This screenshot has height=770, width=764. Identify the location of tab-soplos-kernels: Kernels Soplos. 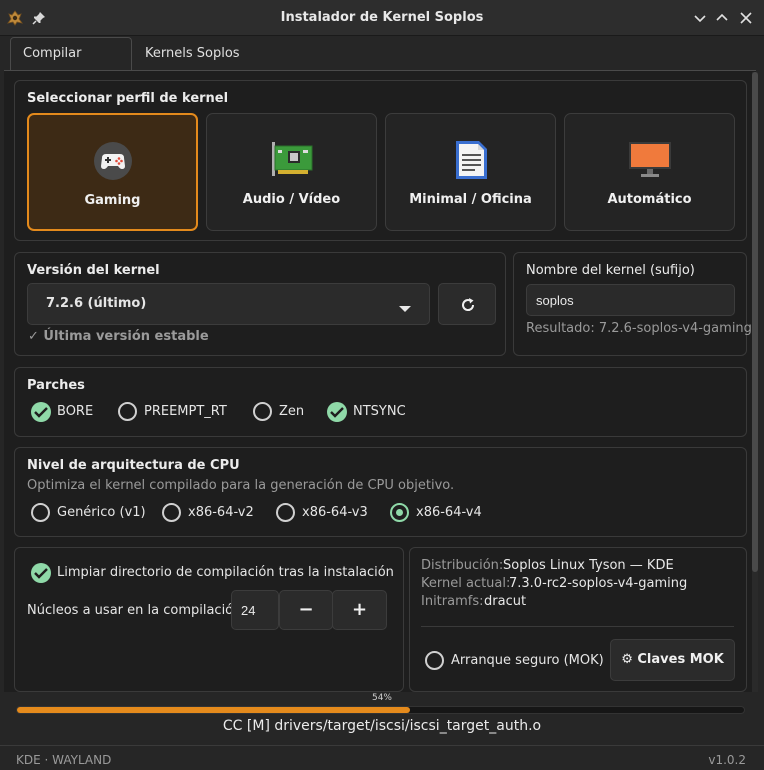
(192, 54).